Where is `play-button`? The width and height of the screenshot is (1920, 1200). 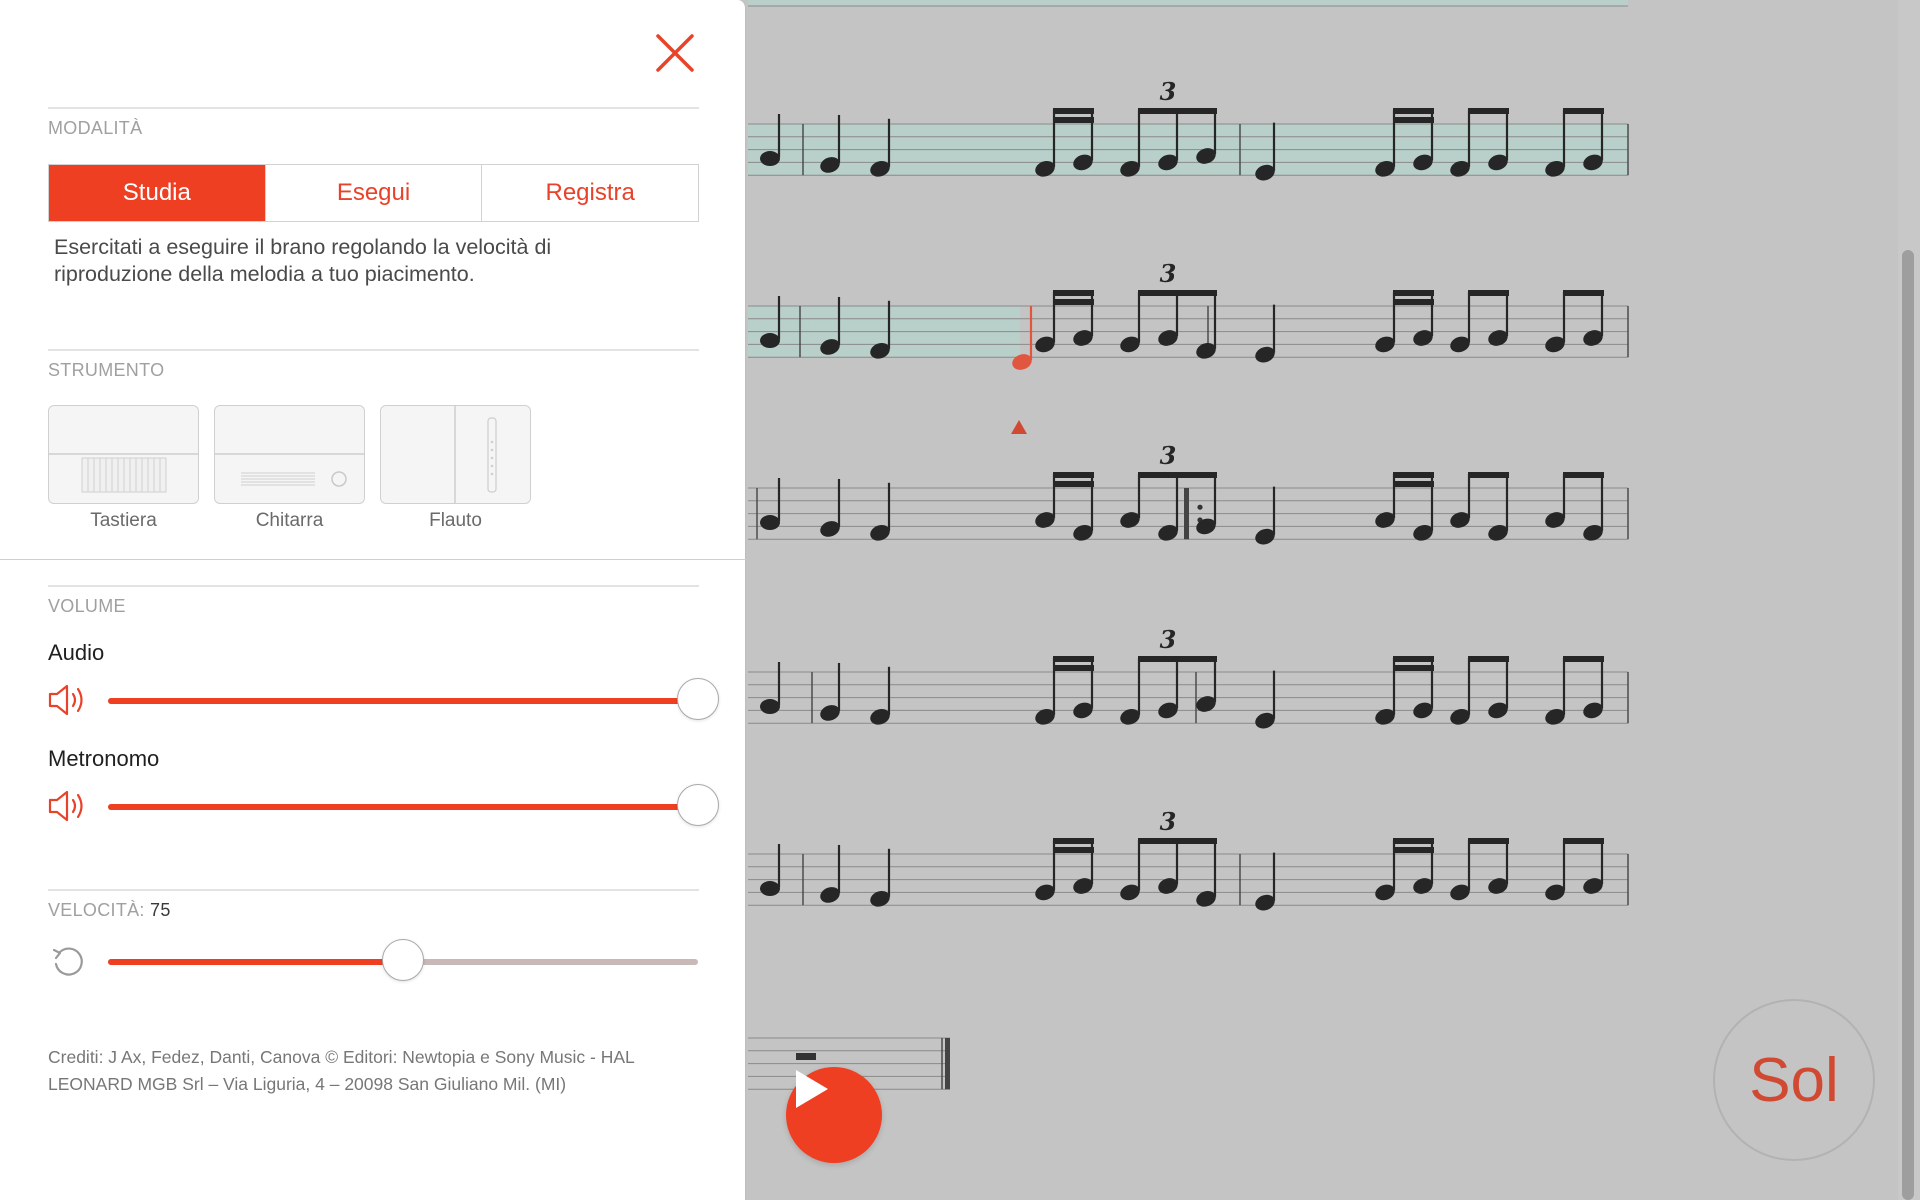 play-button is located at coordinates (834, 1115).